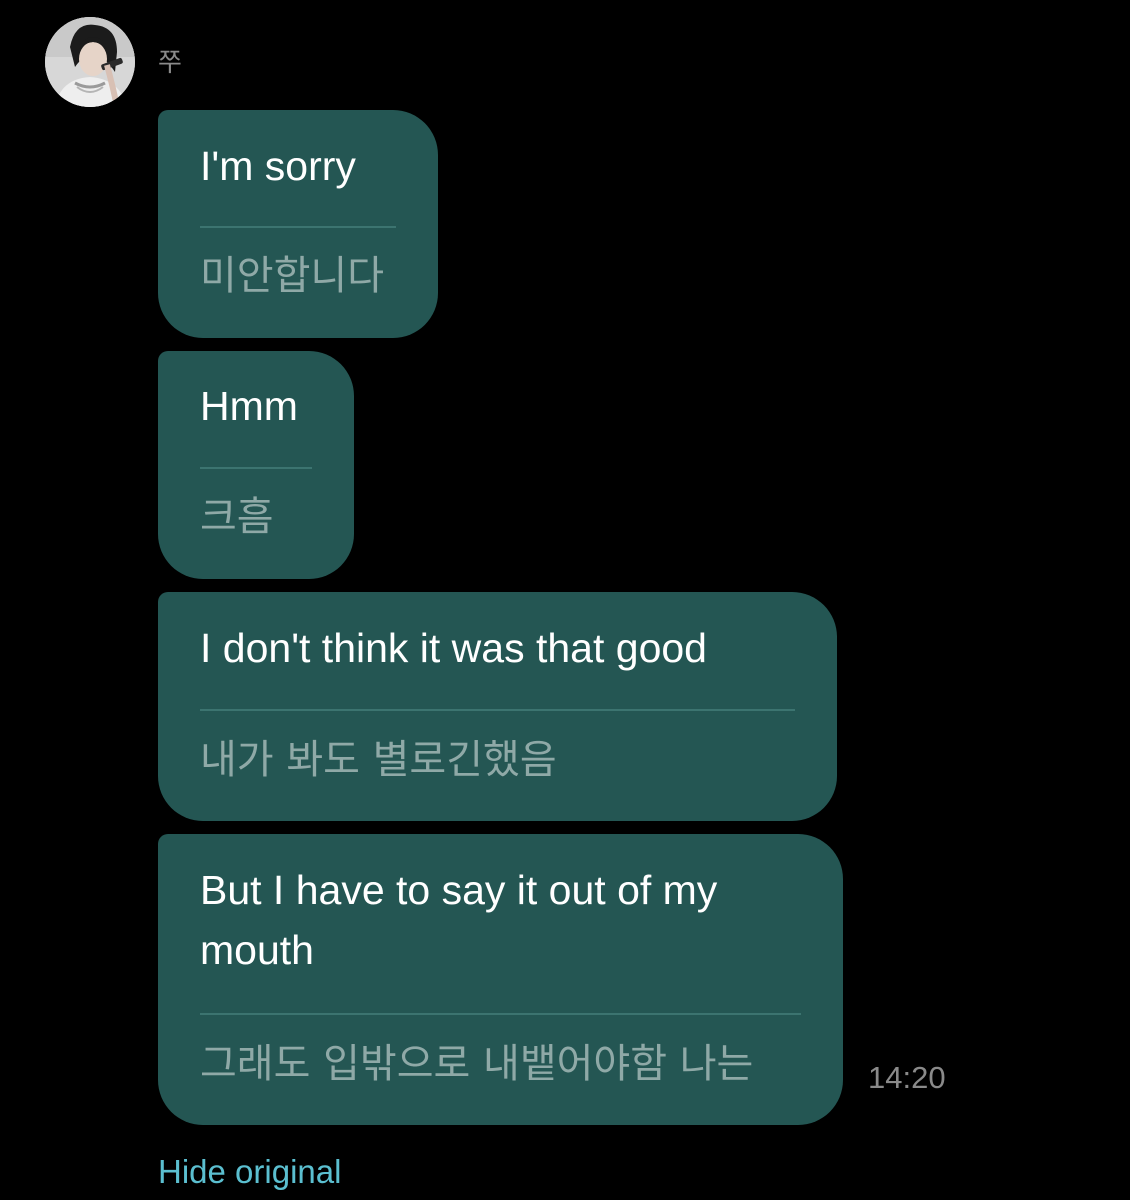 The height and width of the screenshot is (1200, 1130). What do you see at coordinates (249, 1172) in the screenshot?
I see `hide-original-link: Hide original` at bounding box center [249, 1172].